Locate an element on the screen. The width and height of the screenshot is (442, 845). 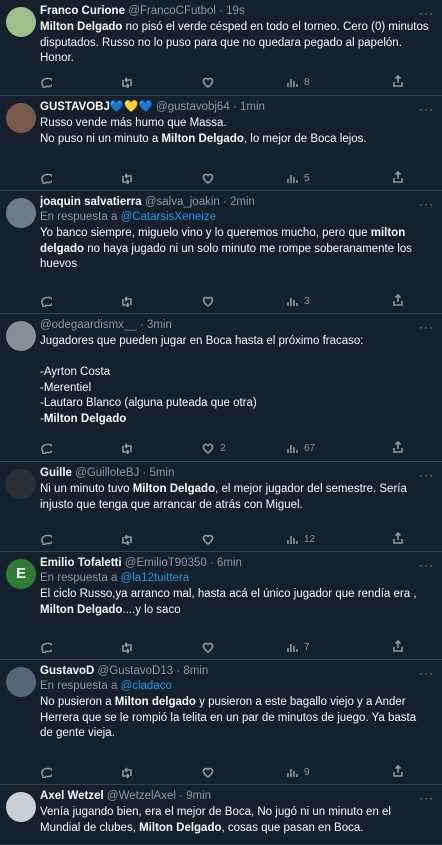
display-name: joaquin salvatierra is located at coordinates (91, 202).